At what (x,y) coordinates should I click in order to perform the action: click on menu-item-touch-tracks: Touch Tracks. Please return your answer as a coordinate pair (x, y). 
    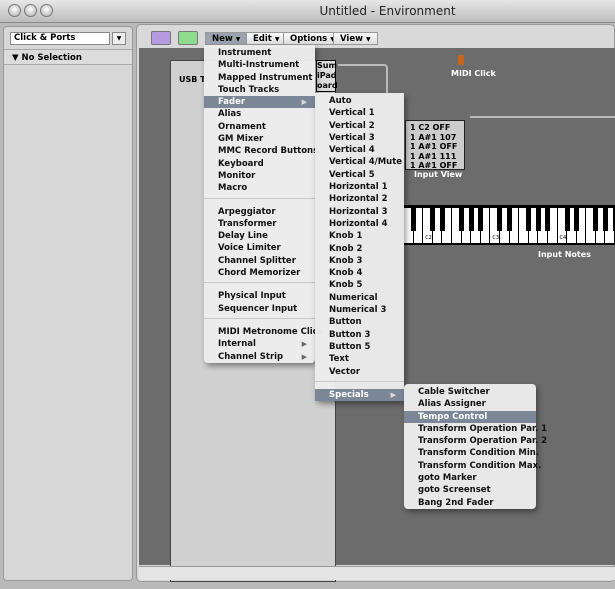
    Looking at the image, I should click on (259, 90).